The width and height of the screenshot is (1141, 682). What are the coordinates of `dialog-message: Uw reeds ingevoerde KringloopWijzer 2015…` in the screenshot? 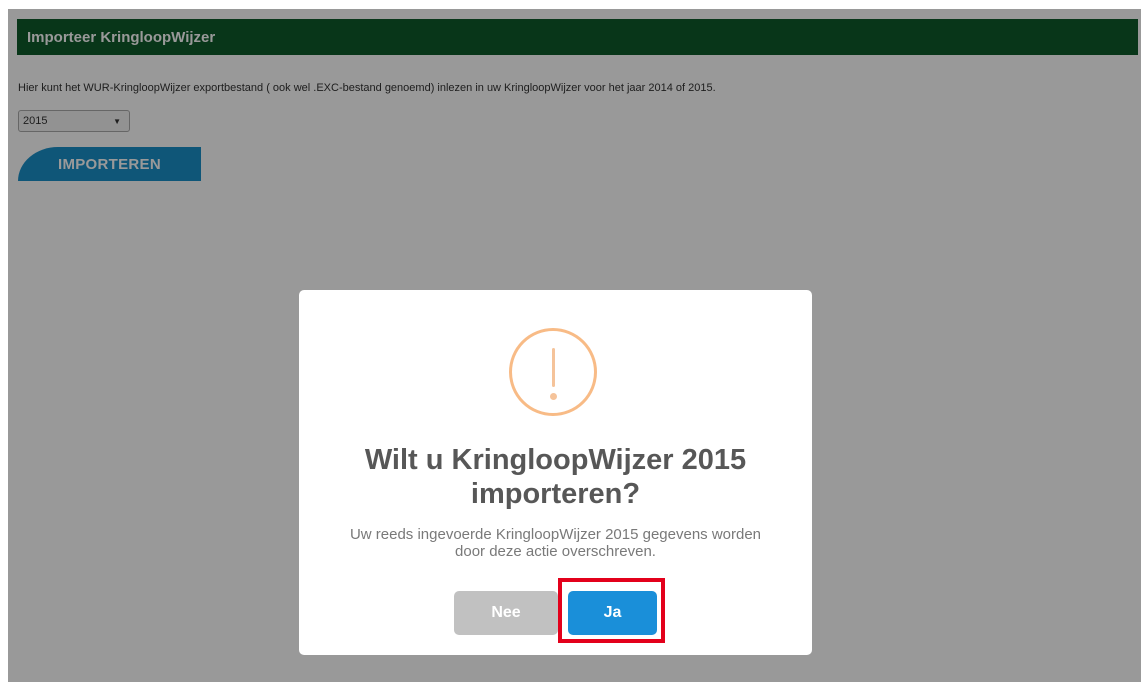 It's located at (555, 543).